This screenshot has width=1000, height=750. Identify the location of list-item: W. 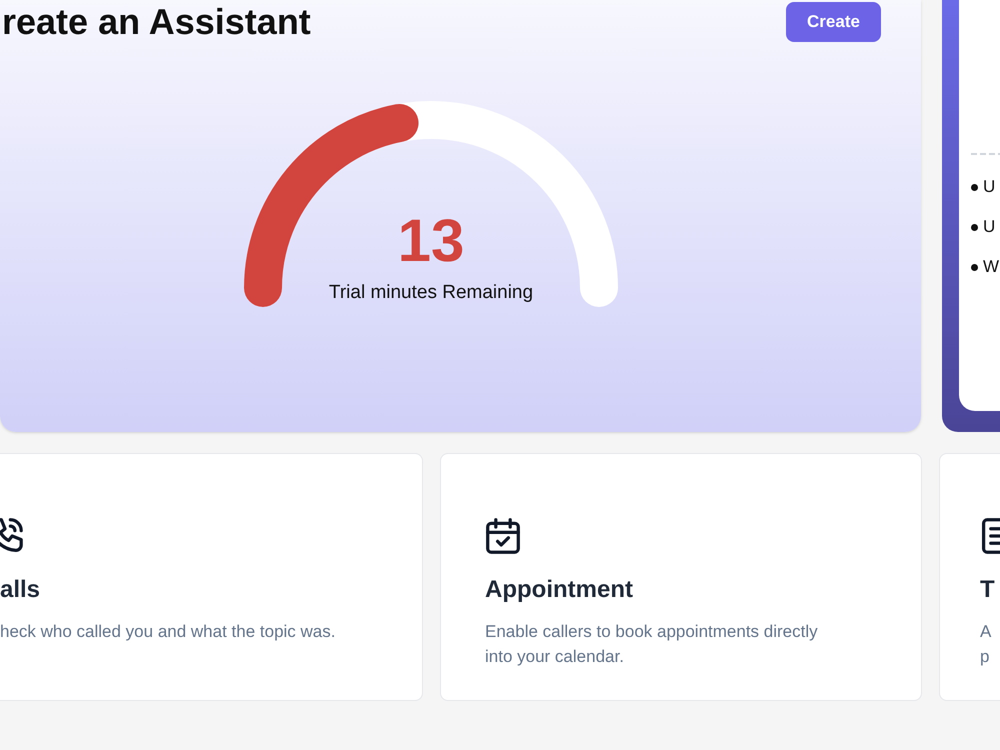
(991, 267).